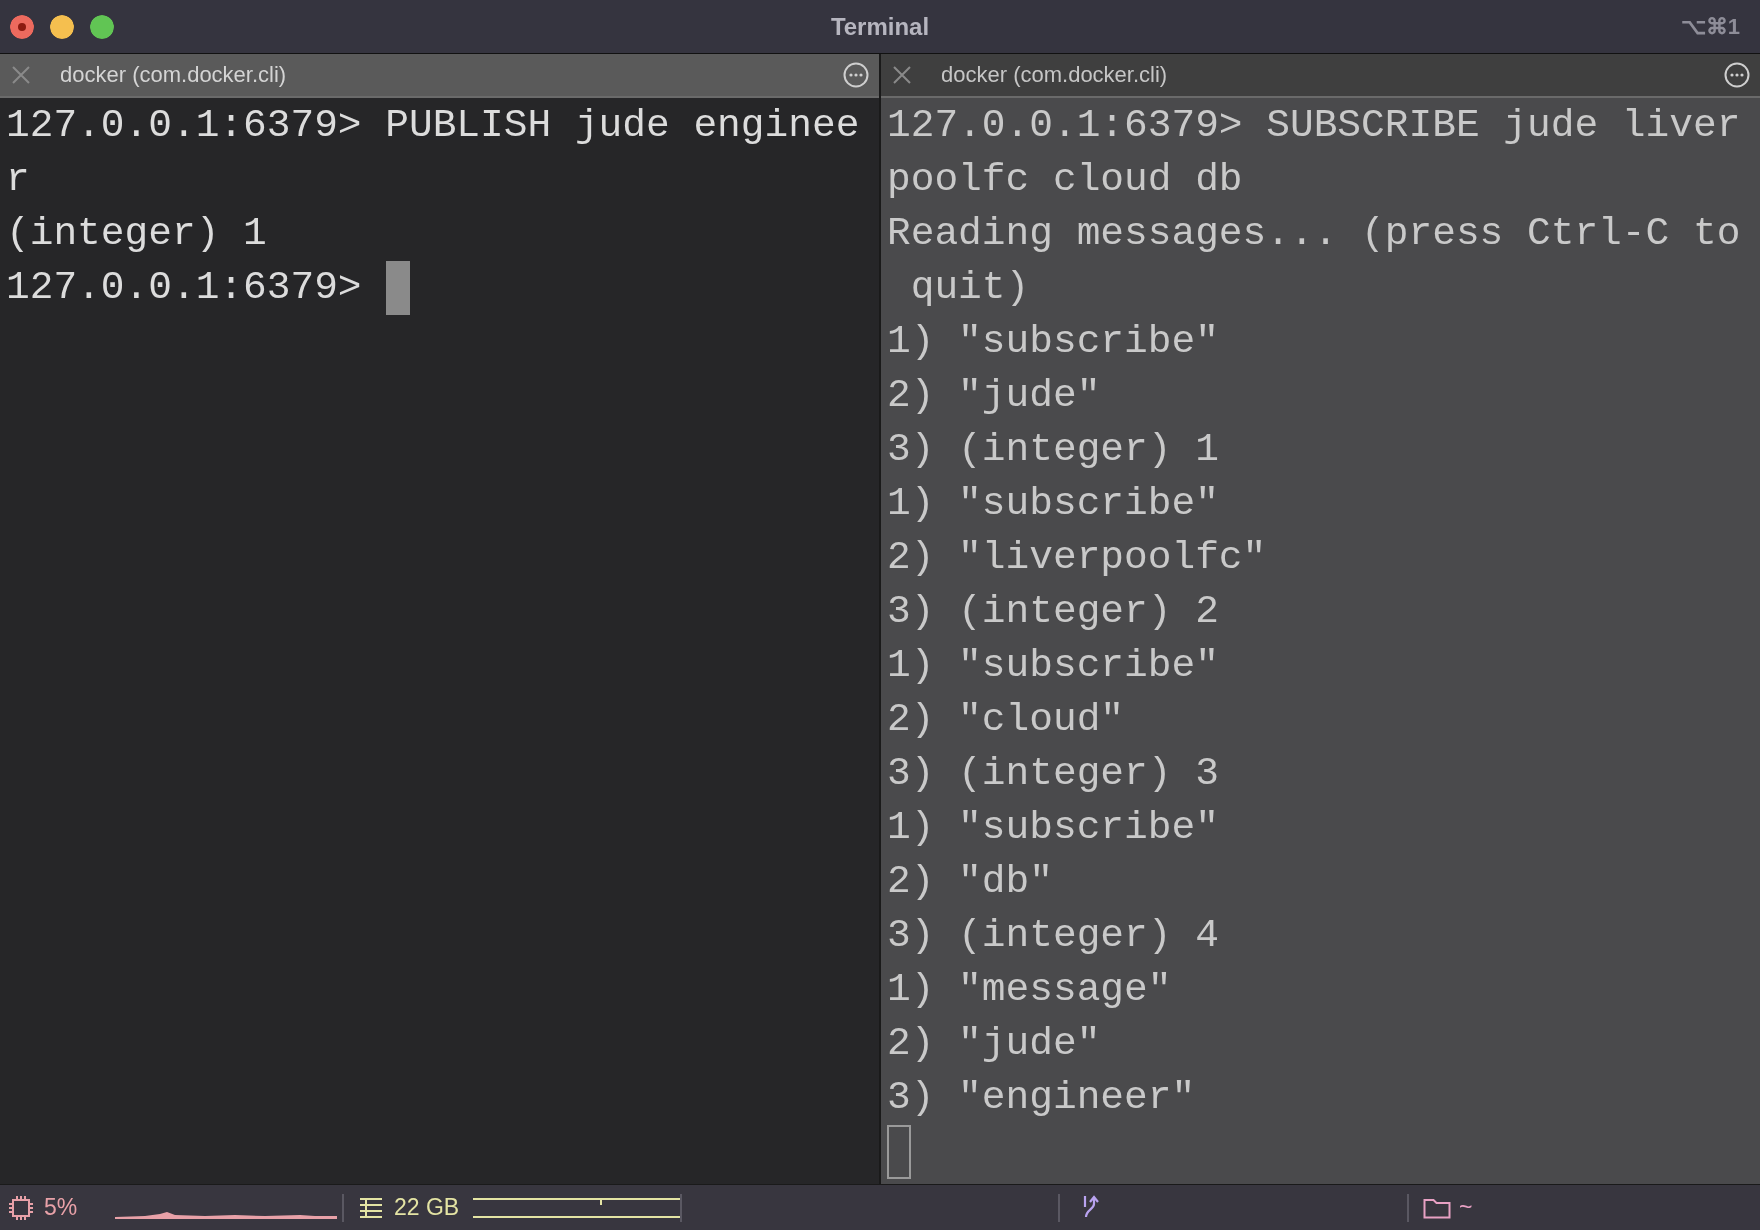 The image size is (1760, 1230). I want to click on terminal-line: 3) (integer) 1, so click(1053, 450).